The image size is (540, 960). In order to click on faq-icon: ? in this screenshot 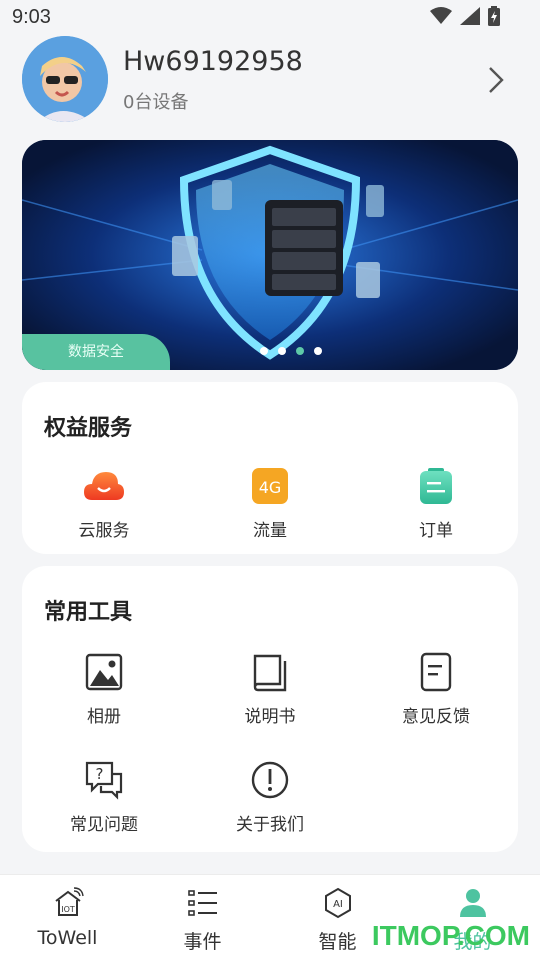, I will do `click(104, 780)`.